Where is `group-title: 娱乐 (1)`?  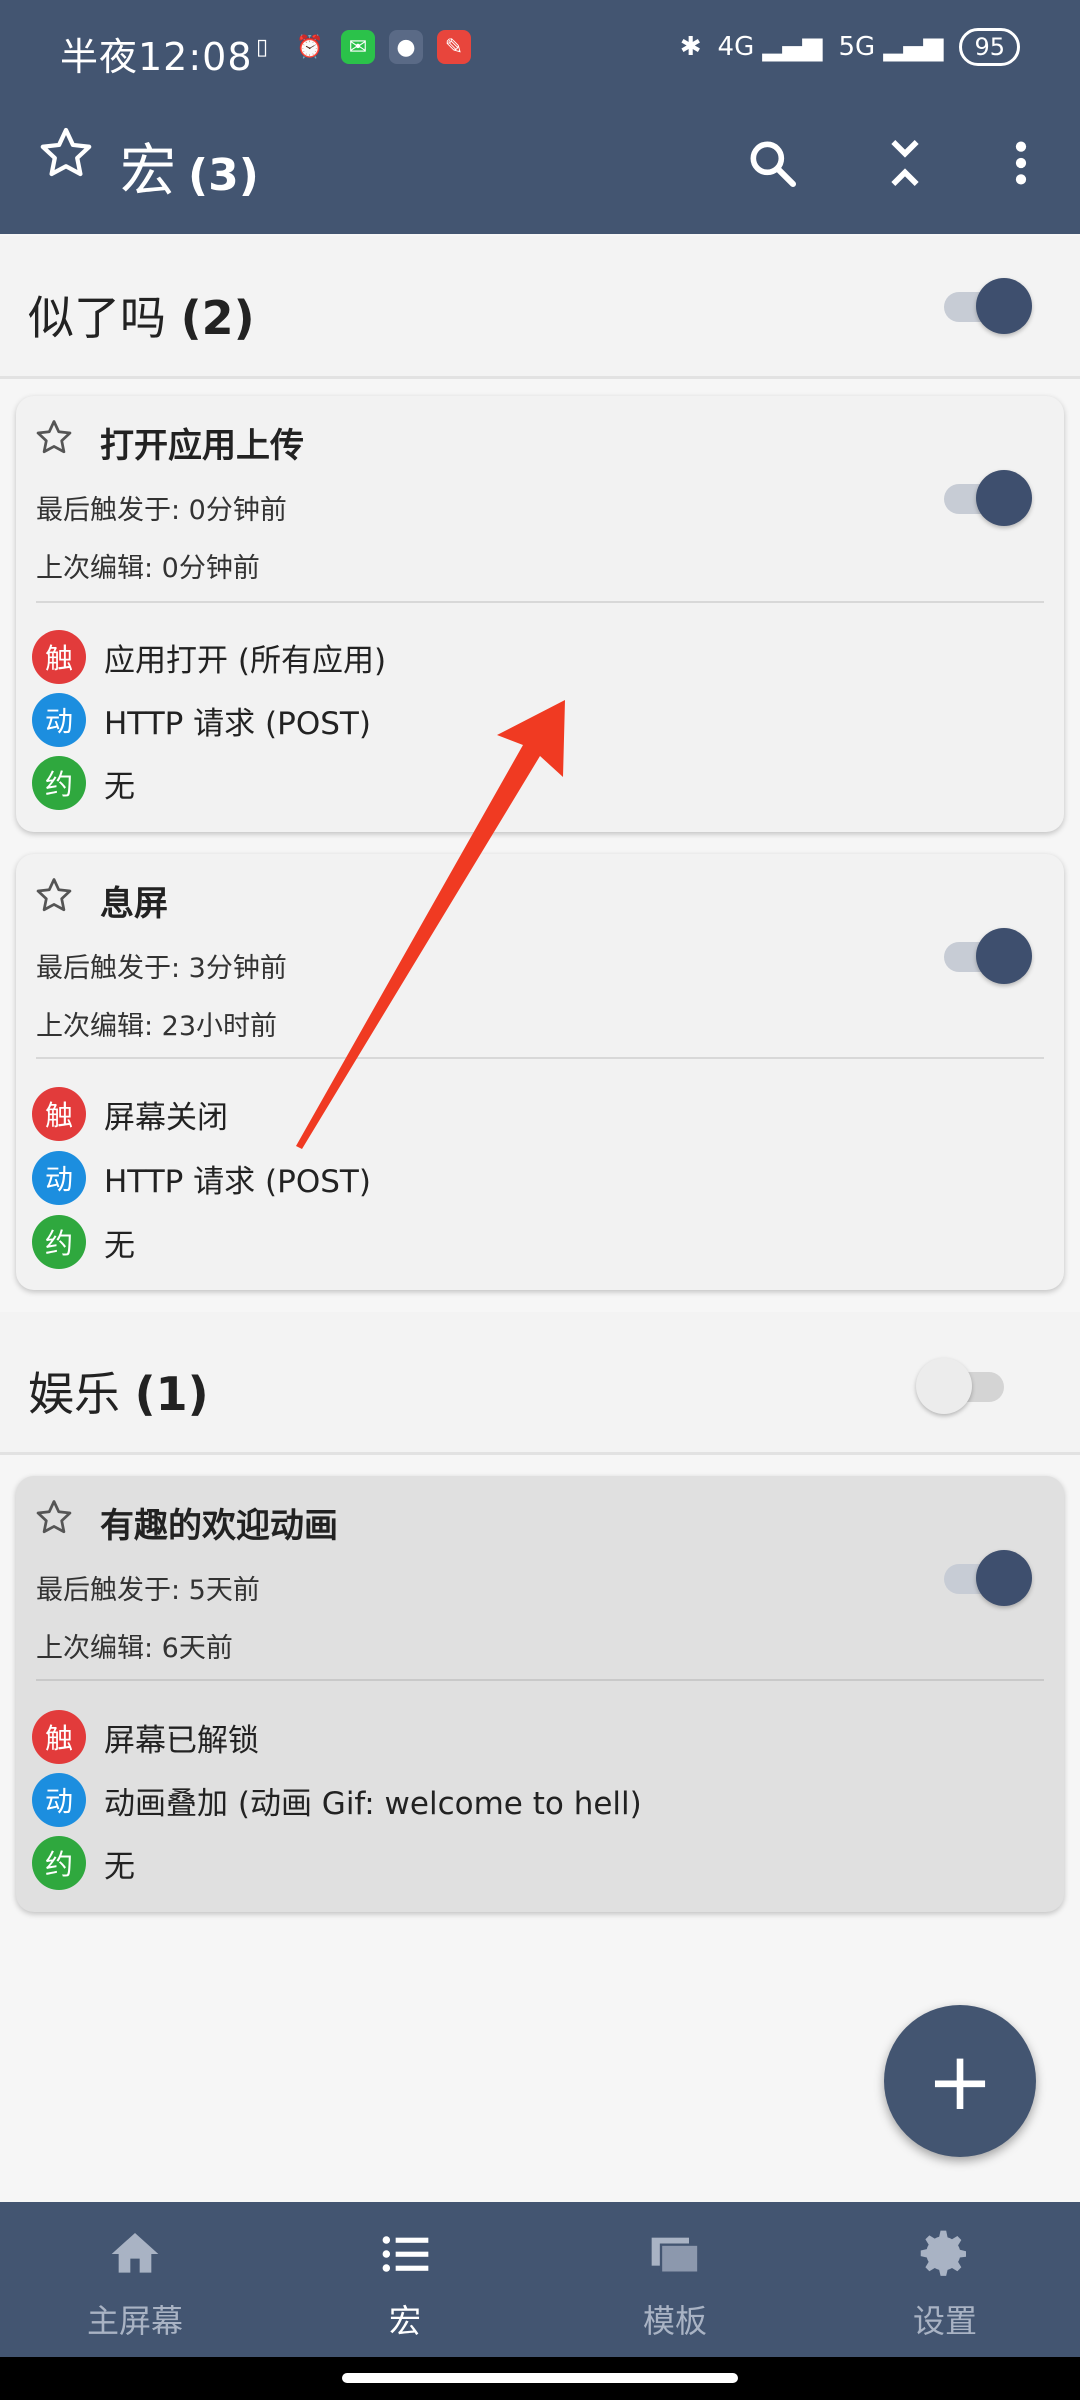
group-title: 娱乐 (1) is located at coordinates (118, 1394).